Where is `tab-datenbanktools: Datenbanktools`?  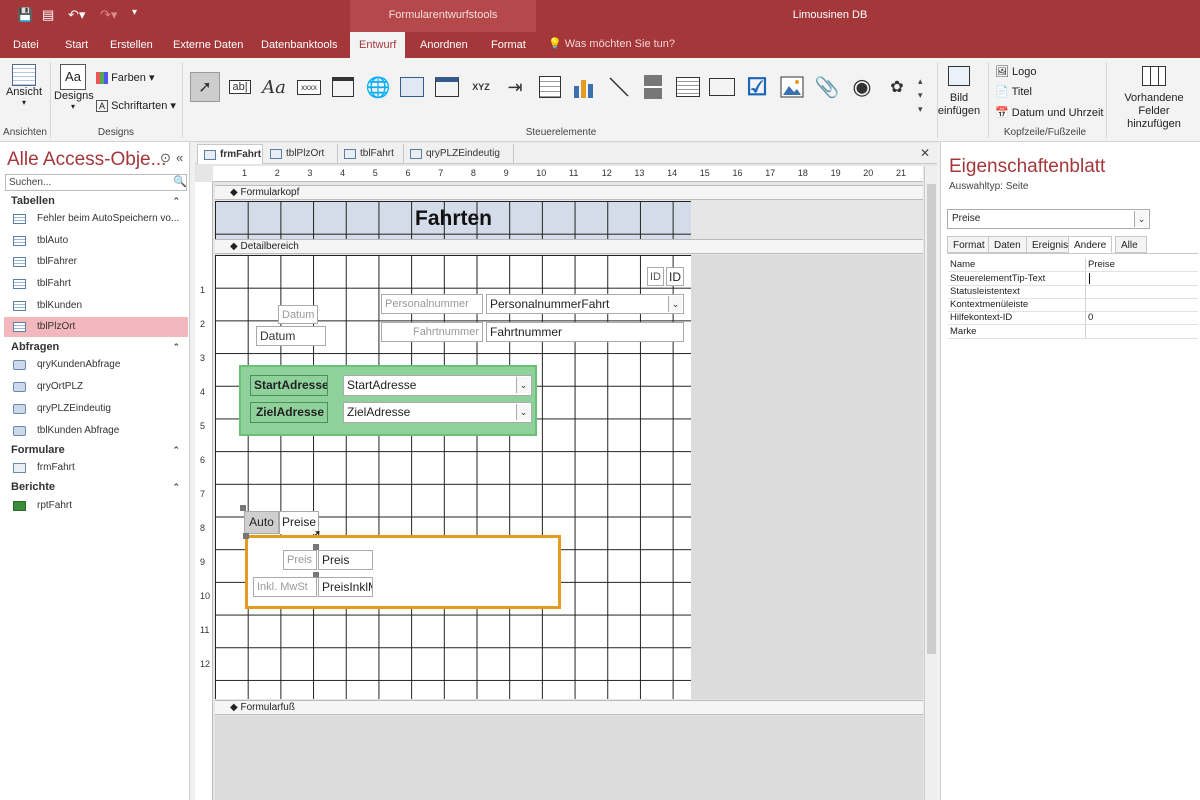
tab-datenbanktools: Datenbanktools is located at coordinates (299, 45).